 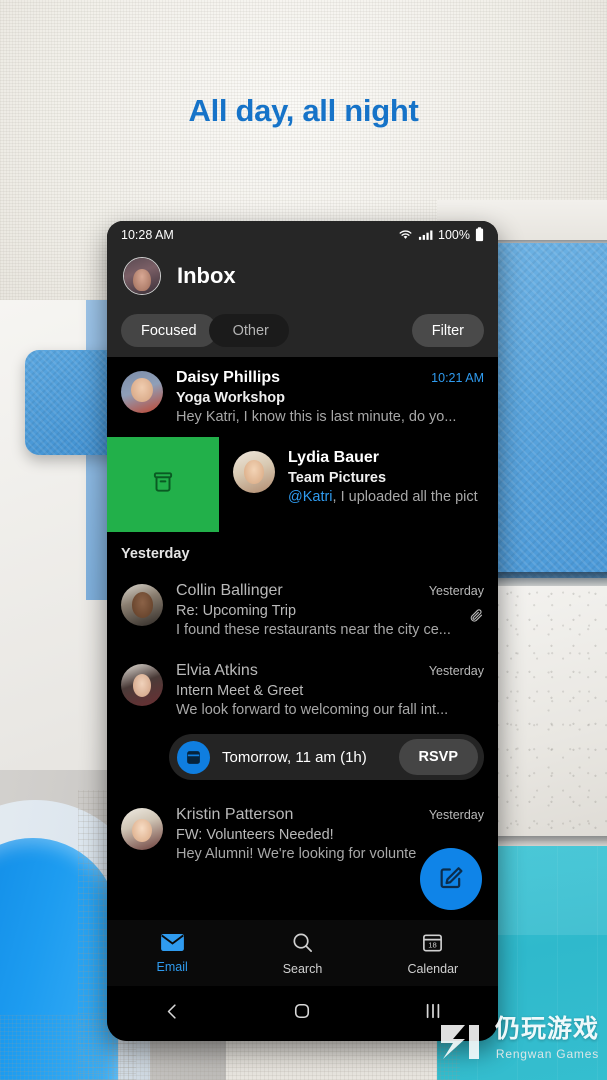 What do you see at coordinates (461, 1043) in the screenshot?
I see `watermark-logo-icon` at bounding box center [461, 1043].